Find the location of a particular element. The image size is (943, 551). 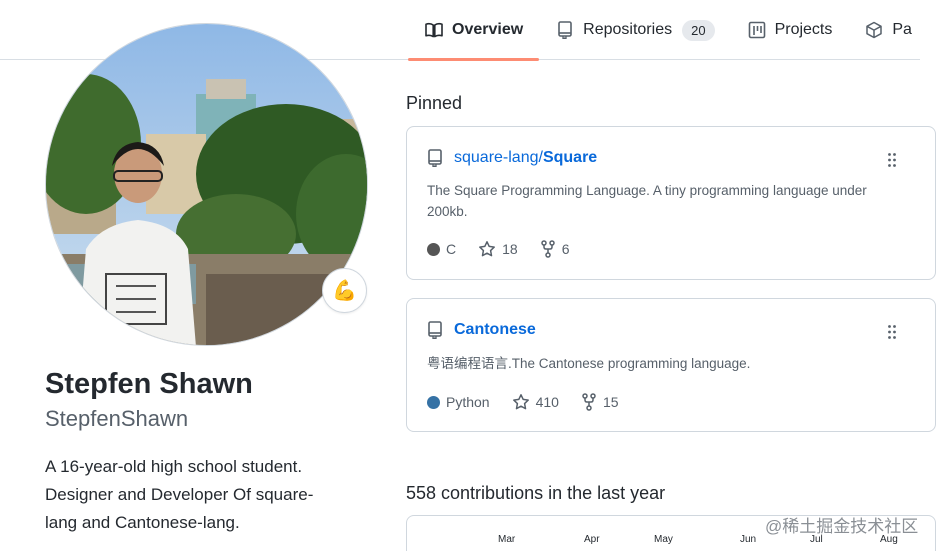

contributions-heading: 558 contributions in the last year is located at coordinates (536, 493).